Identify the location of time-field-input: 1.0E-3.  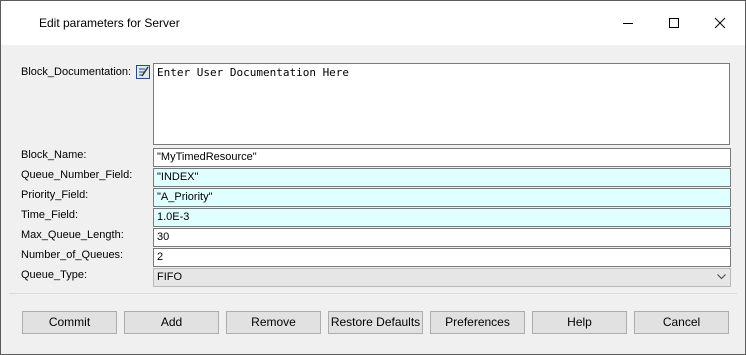
(442, 217).